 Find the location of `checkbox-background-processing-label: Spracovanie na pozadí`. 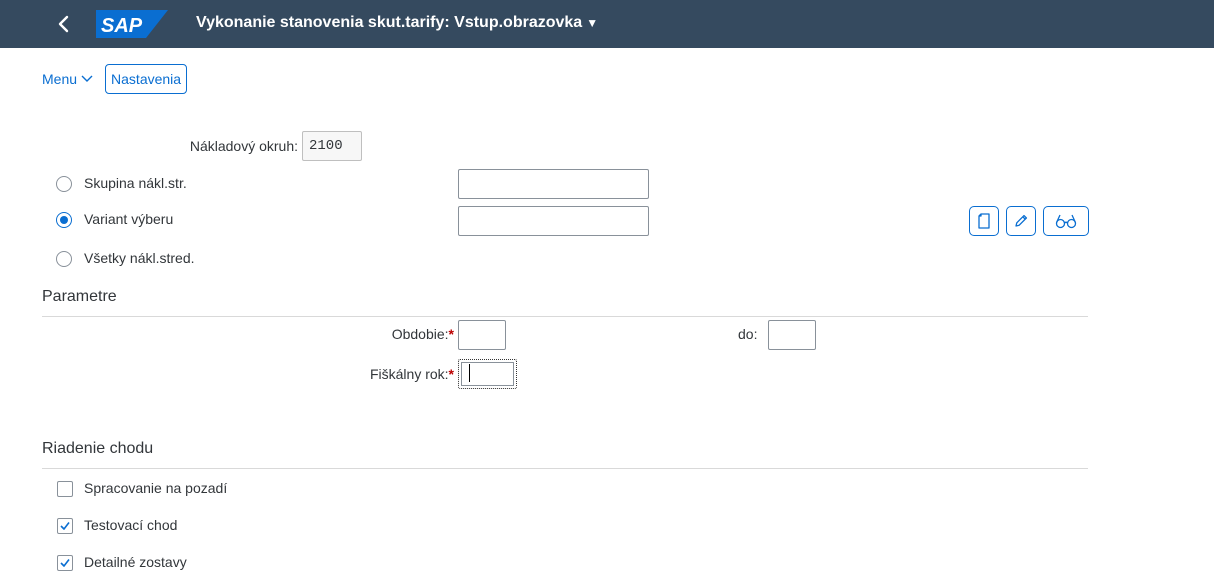

checkbox-background-processing-label: Spracovanie na pozadí is located at coordinates (156, 488).